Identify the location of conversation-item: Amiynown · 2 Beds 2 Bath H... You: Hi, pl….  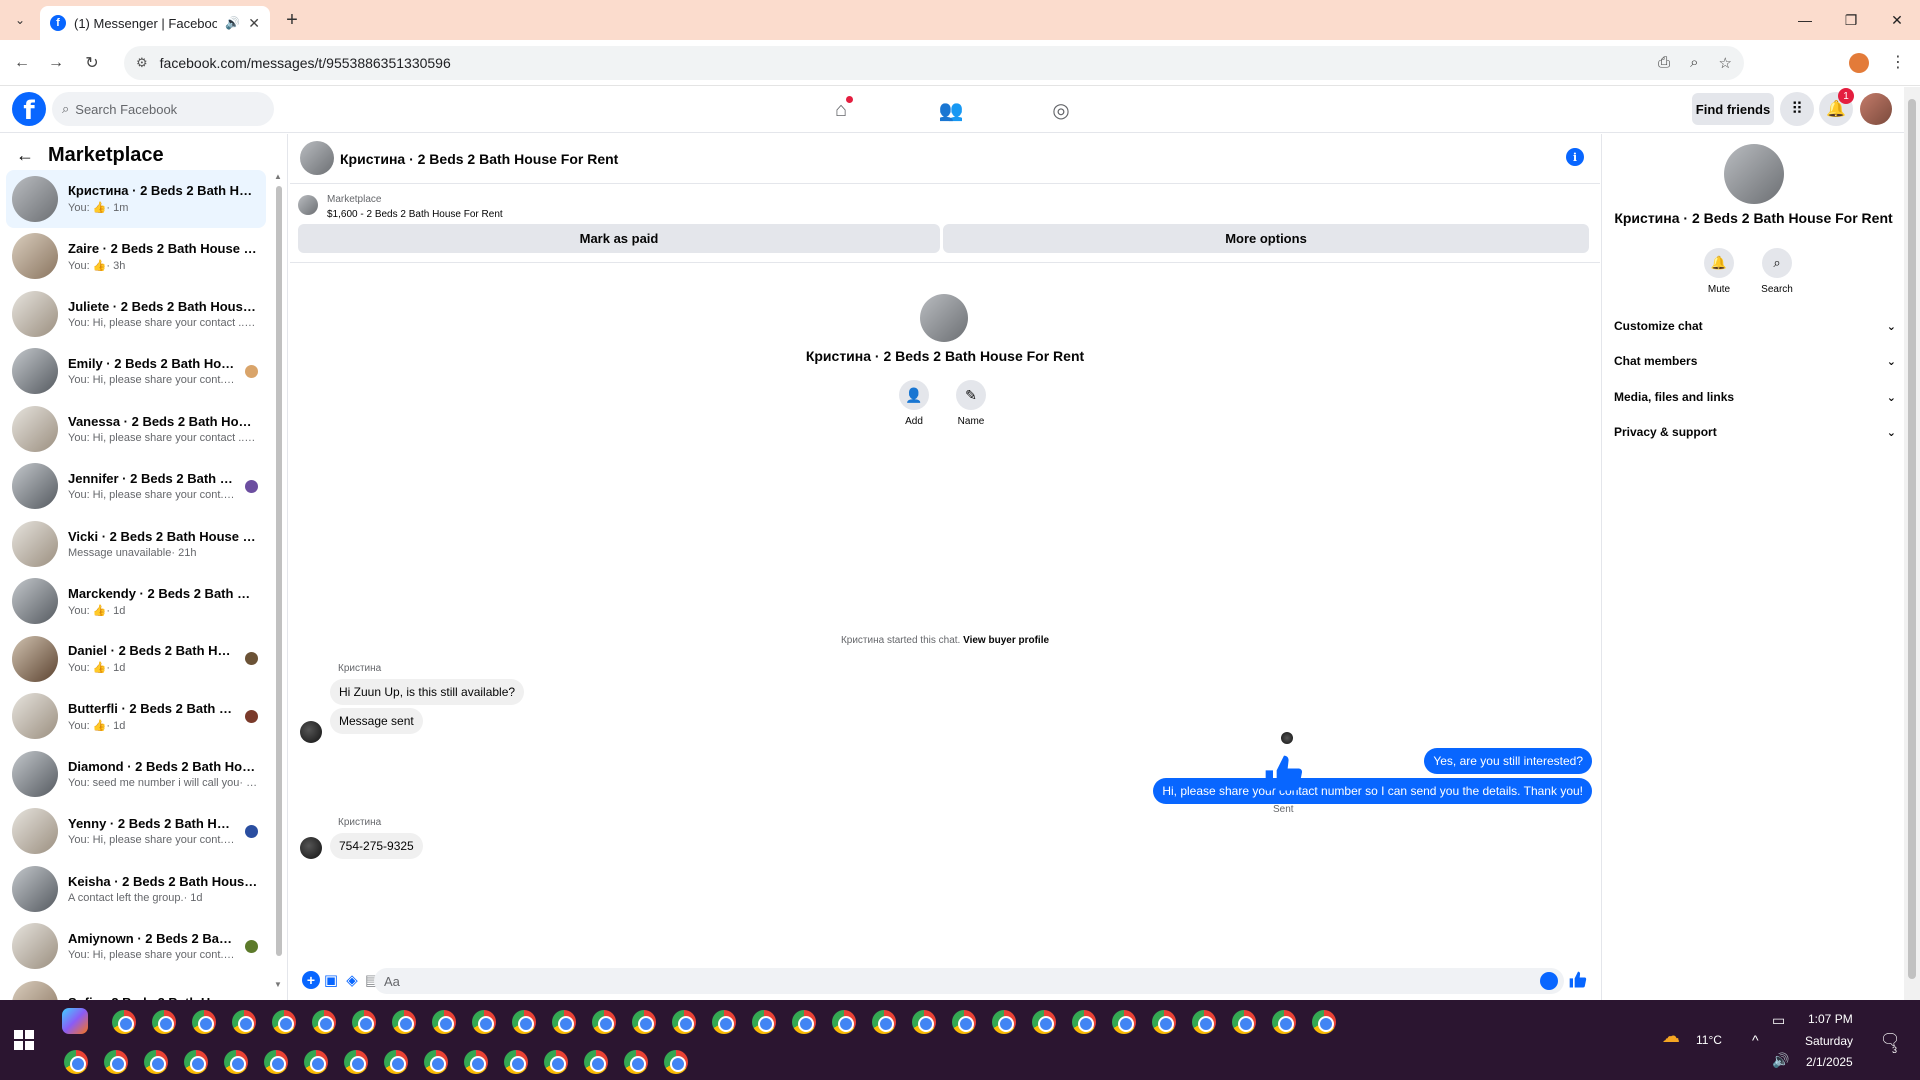
(136, 947).